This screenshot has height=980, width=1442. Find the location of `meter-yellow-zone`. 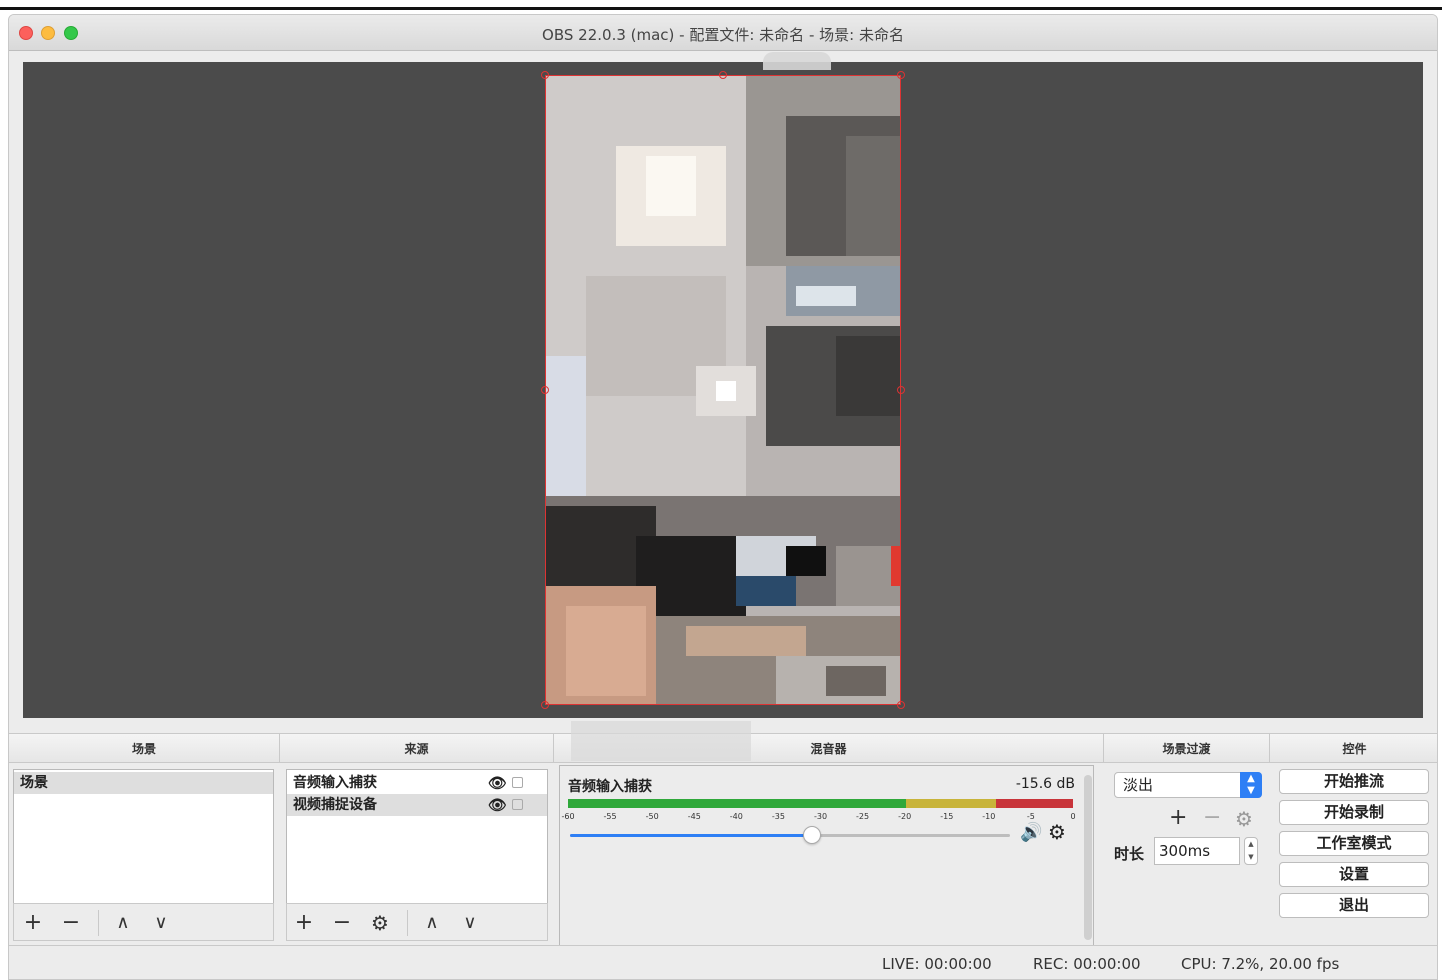

meter-yellow-zone is located at coordinates (951, 803).